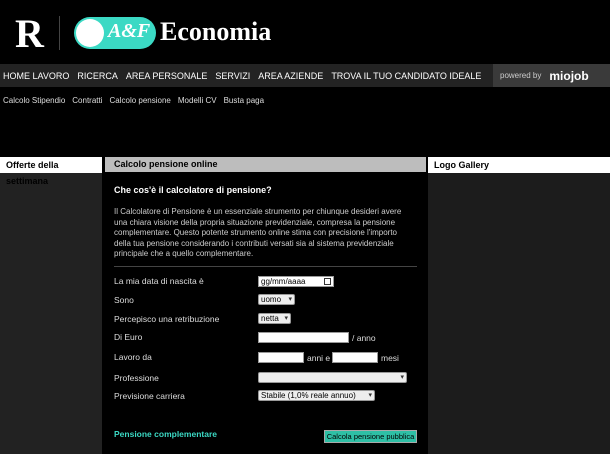 The image size is (610, 454). I want to click on profession-label: Professione, so click(136, 378).